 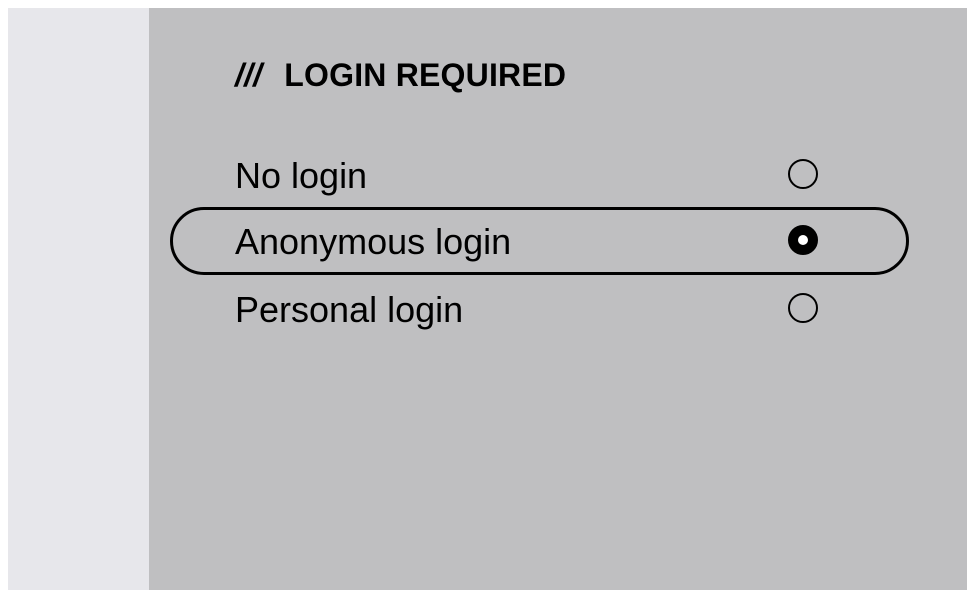 I want to click on side-panel, so click(x=78, y=299).